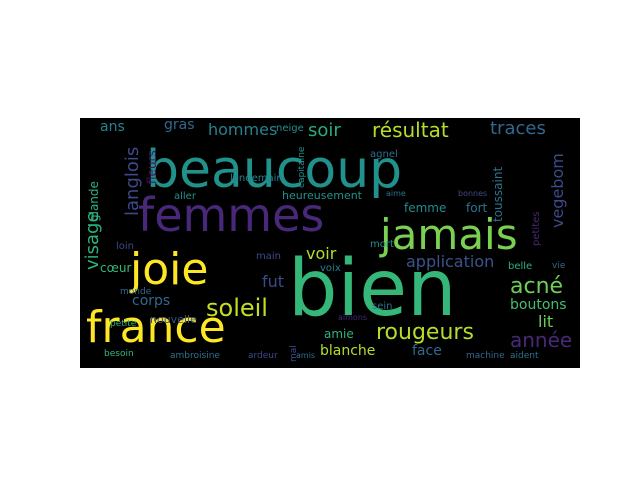  What do you see at coordinates (546, 321) in the screenshot?
I see `word-lit: lit` at bounding box center [546, 321].